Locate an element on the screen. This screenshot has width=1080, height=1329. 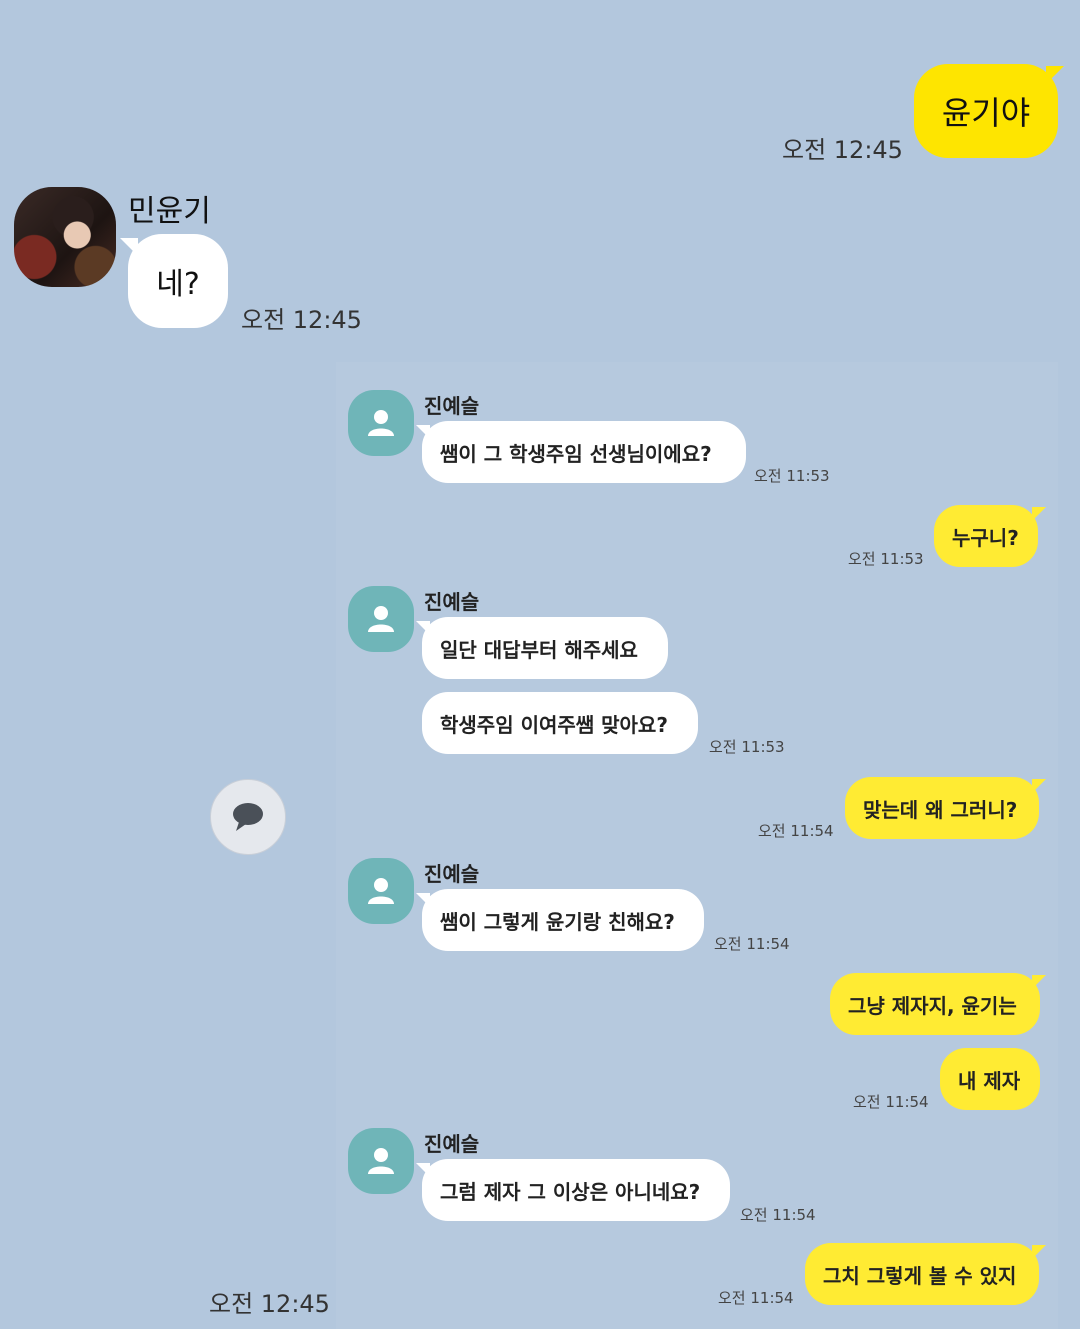
my-message-bubble: 그냥 제자지, 윤기는 is located at coordinates (935, 1004).